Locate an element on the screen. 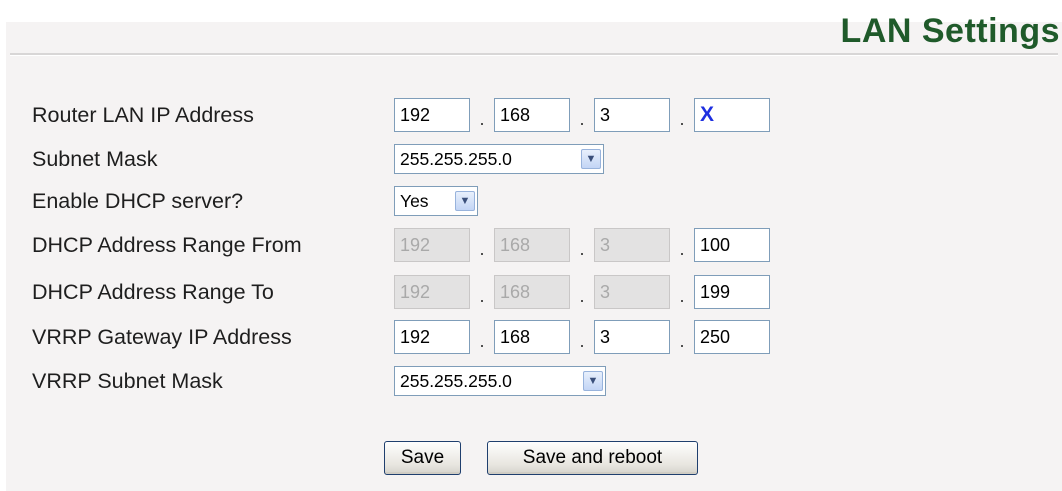 This screenshot has width=1062, height=491. save-and-reboot-button: Save and reboot is located at coordinates (592, 458).